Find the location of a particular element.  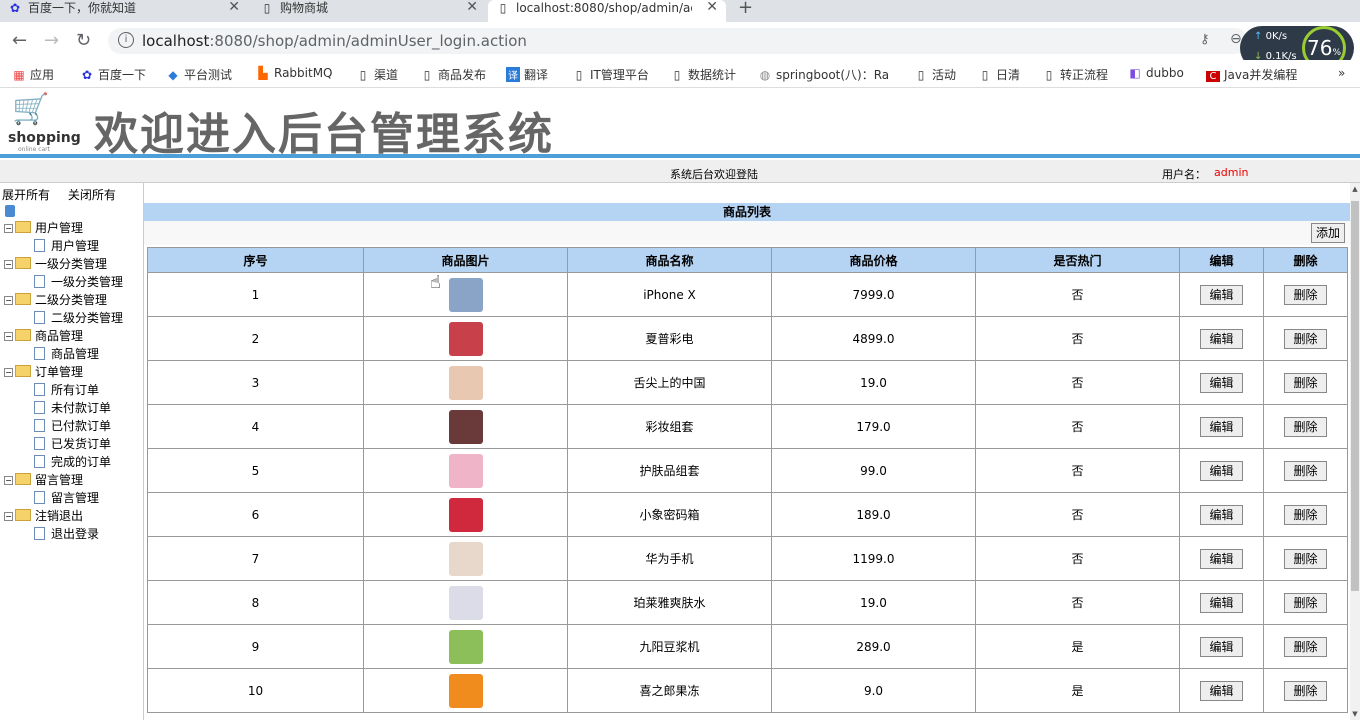

tree-node-label: 用户管理 is located at coordinates (75, 246).